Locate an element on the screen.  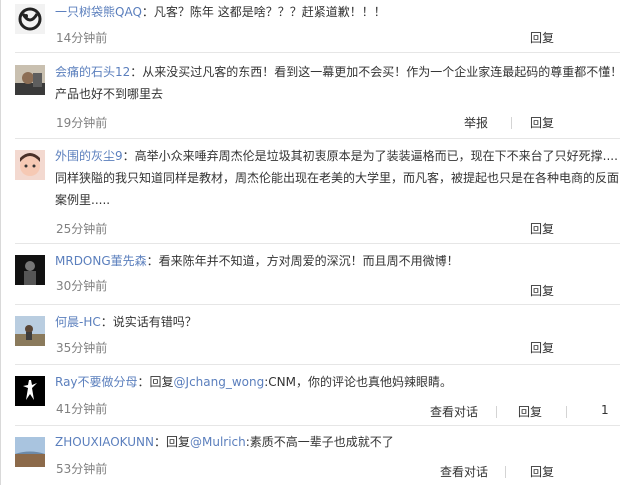
comment-body: MRDONG董先森：看来陈年并不知道，方对周爱的深沉！而且周不用微博！ is located at coordinates (340, 261).